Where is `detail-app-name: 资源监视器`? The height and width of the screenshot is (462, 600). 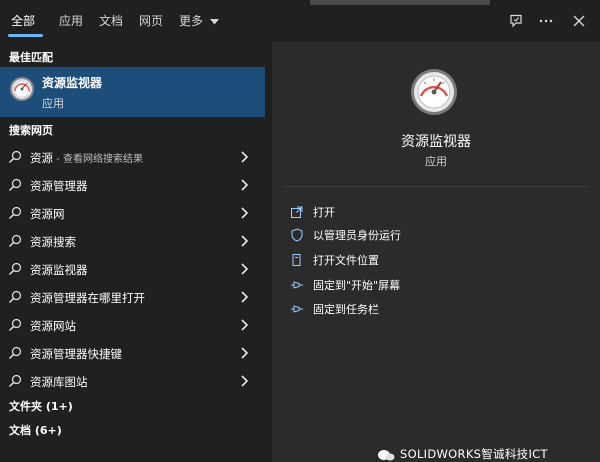
detail-app-name: 资源监视器 is located at coordinates (436, 142).